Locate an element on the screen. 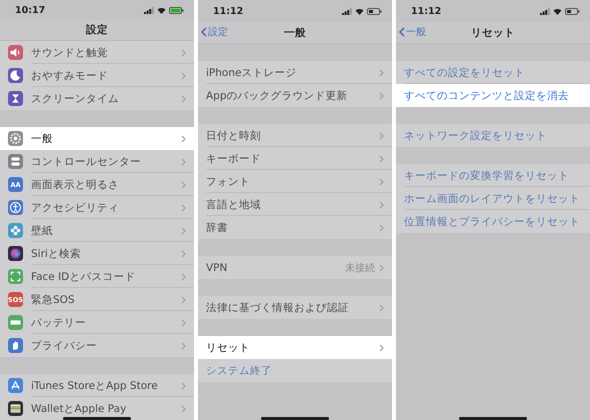 The width and height of the screenshot is (590, 420). settings-row: iTunes StoreとApp Store is located at coordinates (97, 385).